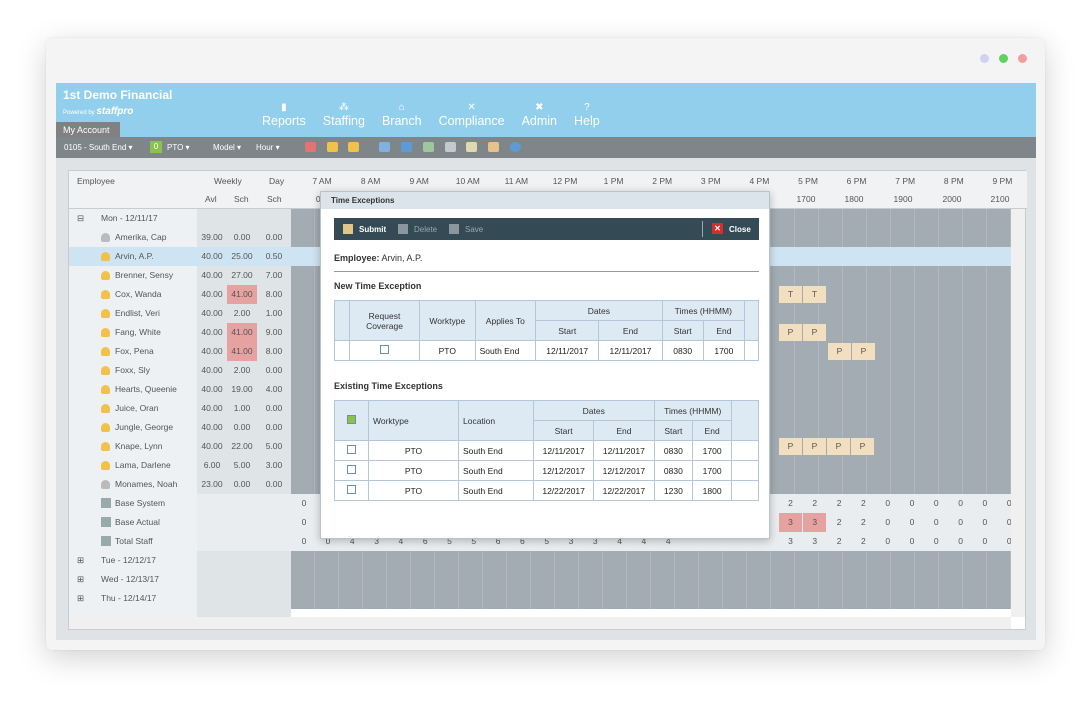 This screenshot has height=722, width=1092. Describe the element at coordinates (759, 181) in the screenshot. I see `hour-header: 4 PM` at that location.